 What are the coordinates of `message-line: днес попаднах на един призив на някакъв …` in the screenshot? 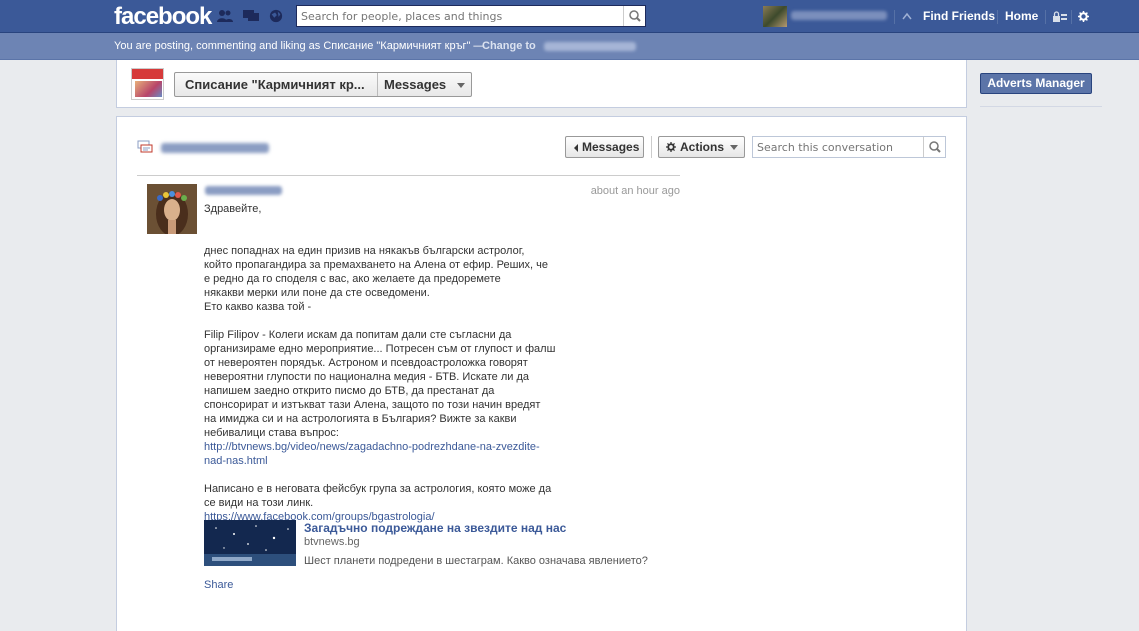 It's located at (364, 251).